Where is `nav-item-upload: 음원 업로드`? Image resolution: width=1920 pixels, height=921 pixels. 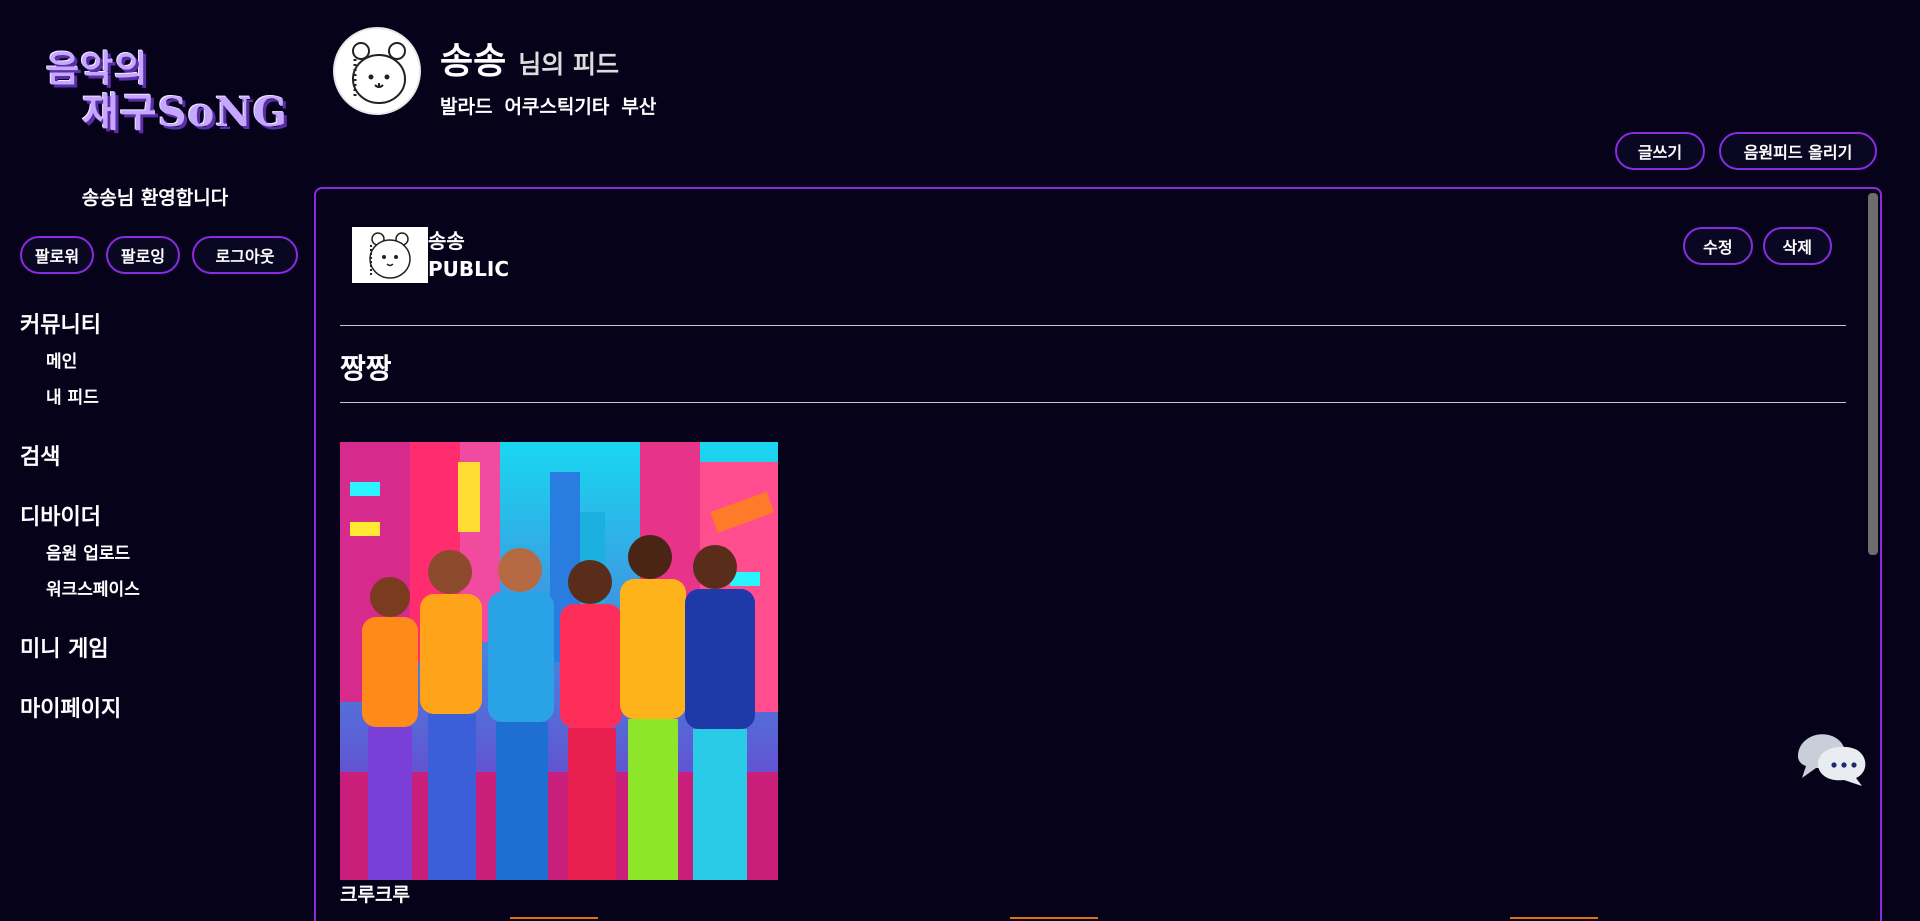 nav-item-upload: 음원 업로드 is located at coordinates (150, 551).